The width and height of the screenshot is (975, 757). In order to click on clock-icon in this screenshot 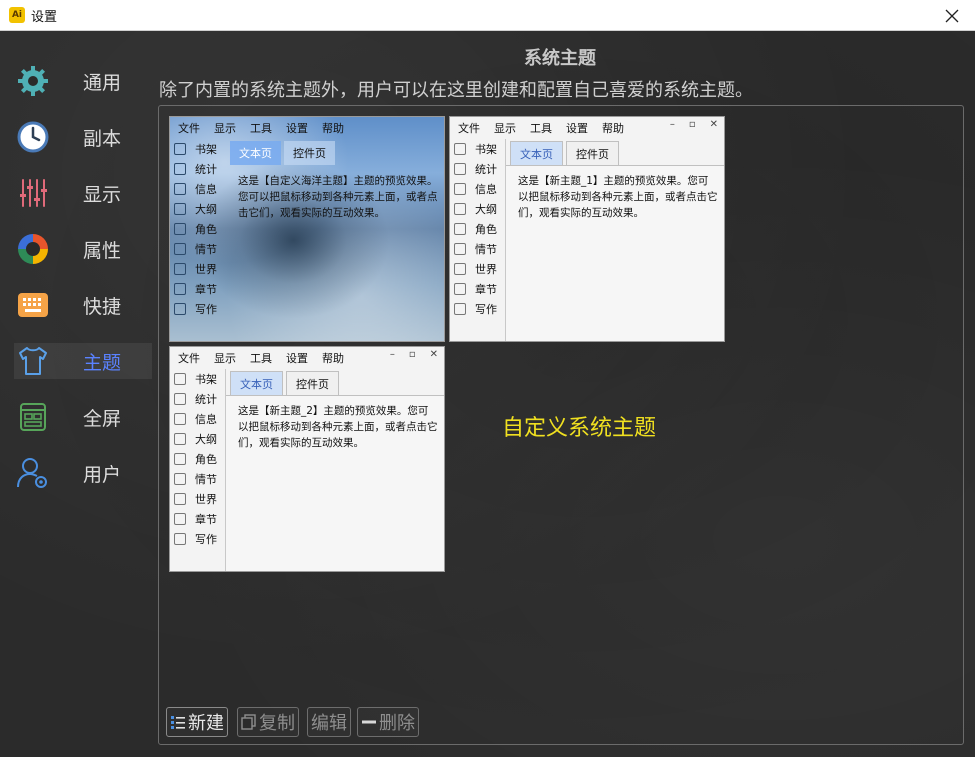, I will do `click(33, 137)`.